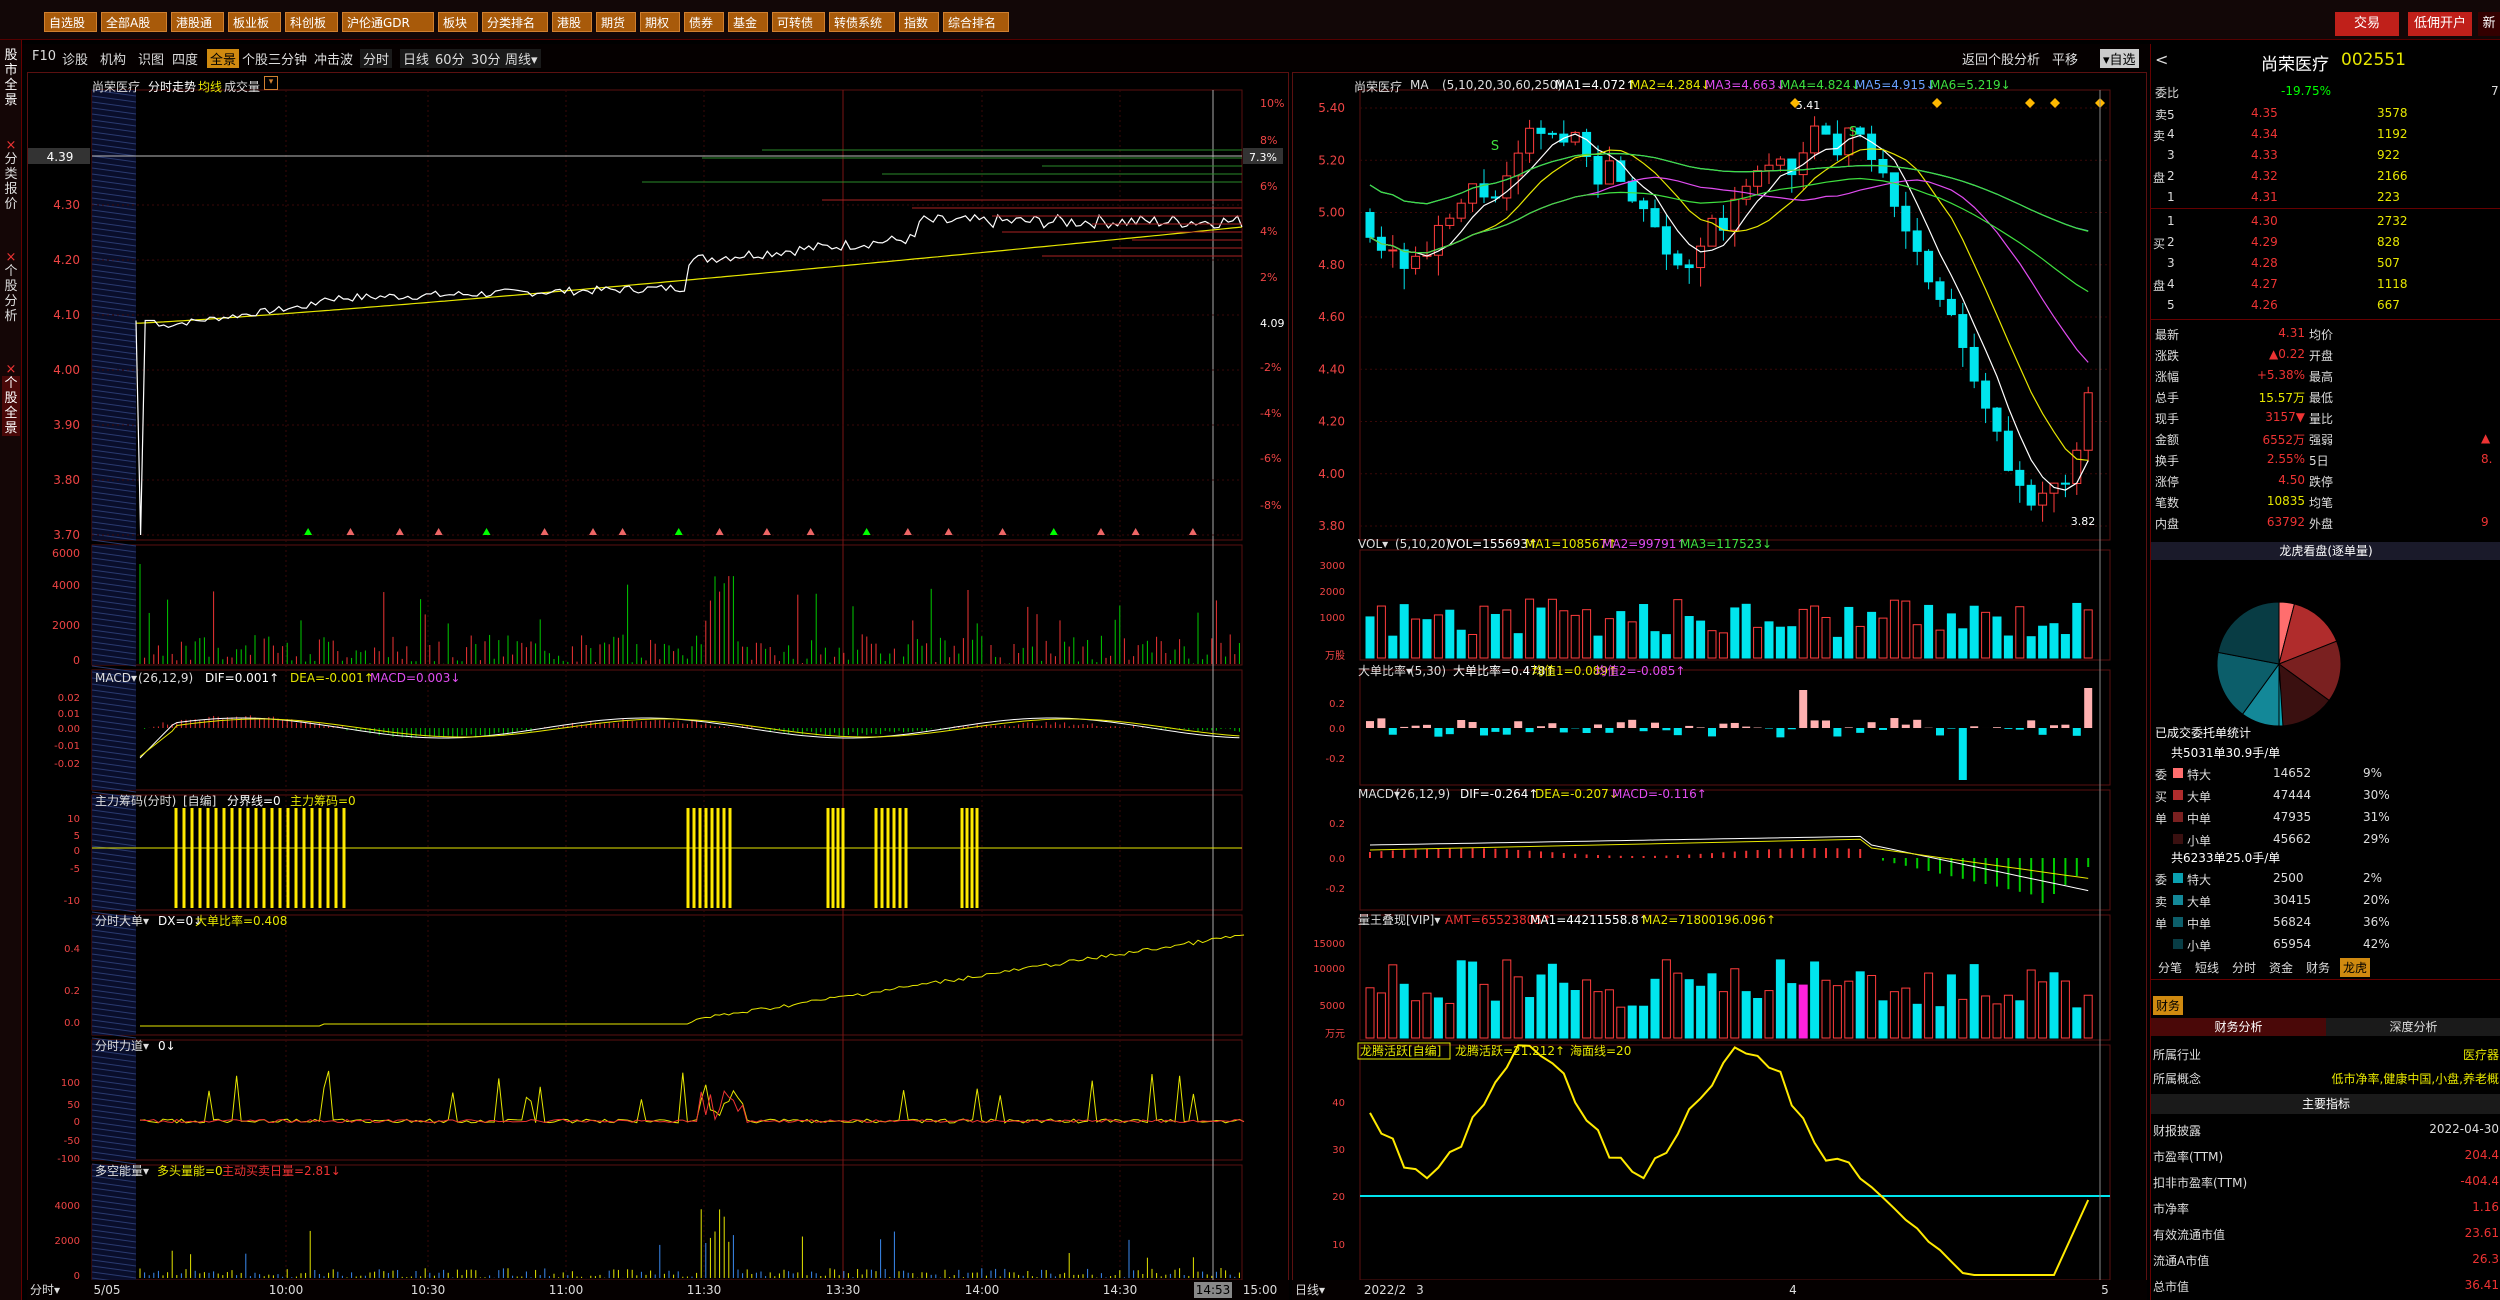 This screenshot has height=1300, width=2500. Describe the element at coordinates (1335, 889) in the screenshot. I see `daily-macd-tick: -0.2` at that location.